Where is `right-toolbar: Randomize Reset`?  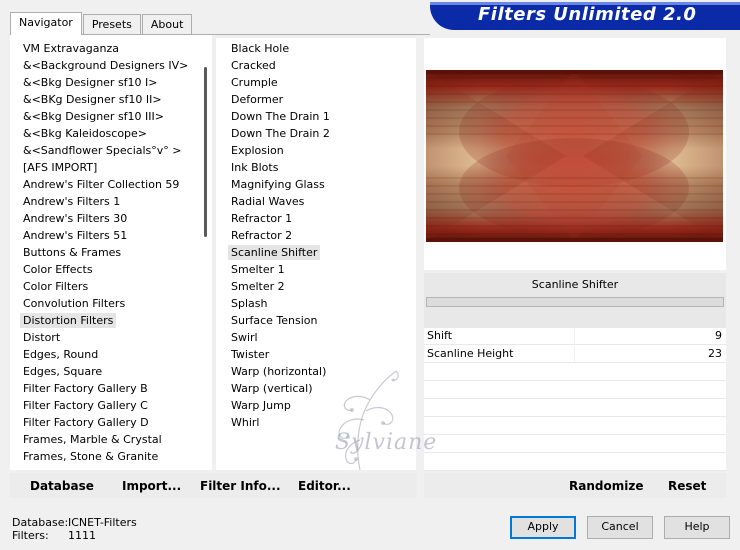
right-toolbar: Randomize Reset is located at coordinates (575, 485).